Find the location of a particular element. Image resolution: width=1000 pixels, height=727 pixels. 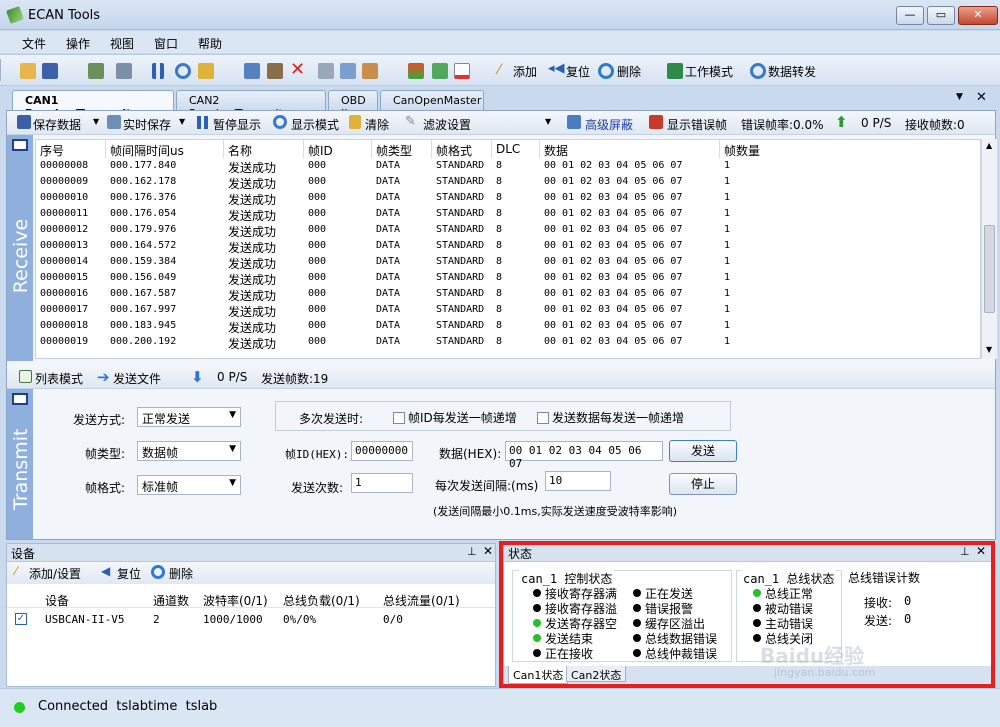

reset-button: 复位 is located at coordinates (578, 71).